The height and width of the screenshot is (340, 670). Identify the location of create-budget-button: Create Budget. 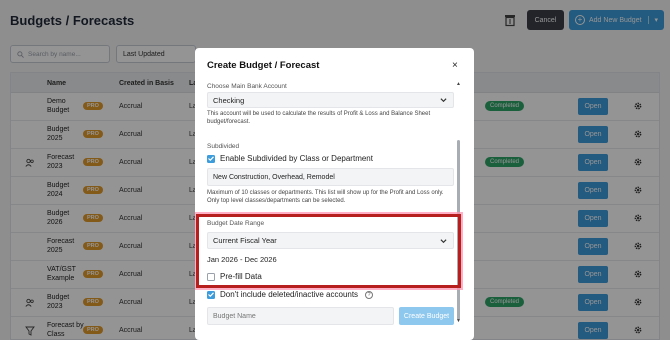
(426, 316).